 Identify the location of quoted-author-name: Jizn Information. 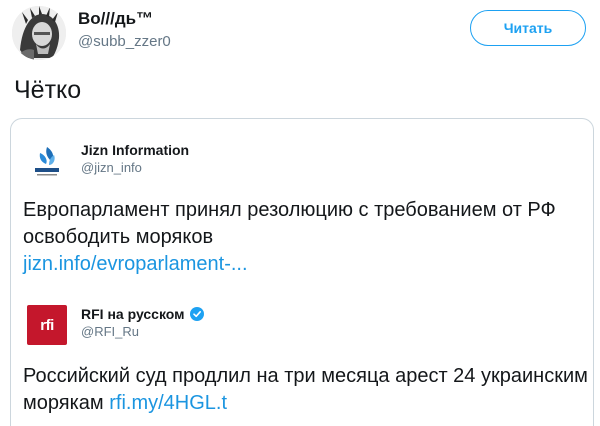
(135, 150).